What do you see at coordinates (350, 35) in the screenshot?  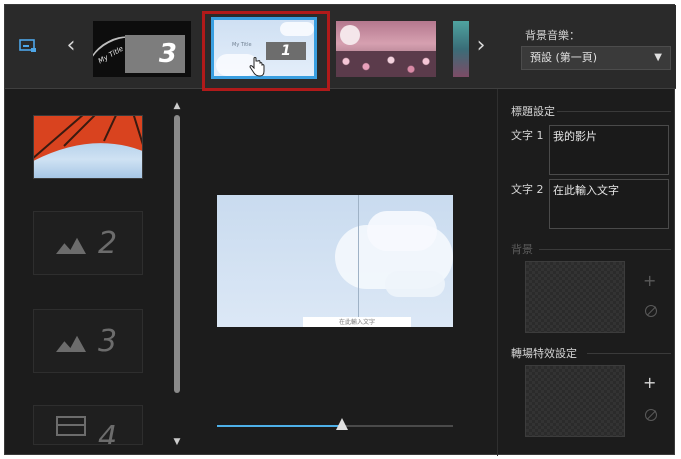 I see `sun-decoration` at bounding box center [350, 35].